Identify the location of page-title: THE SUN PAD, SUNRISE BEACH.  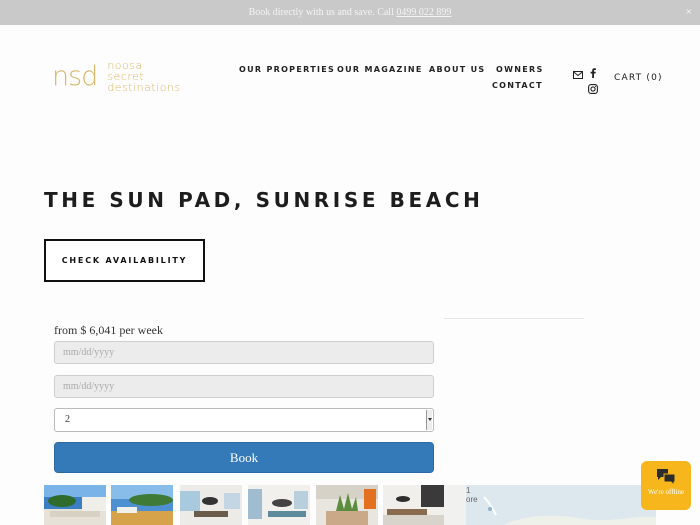
(264, 200).